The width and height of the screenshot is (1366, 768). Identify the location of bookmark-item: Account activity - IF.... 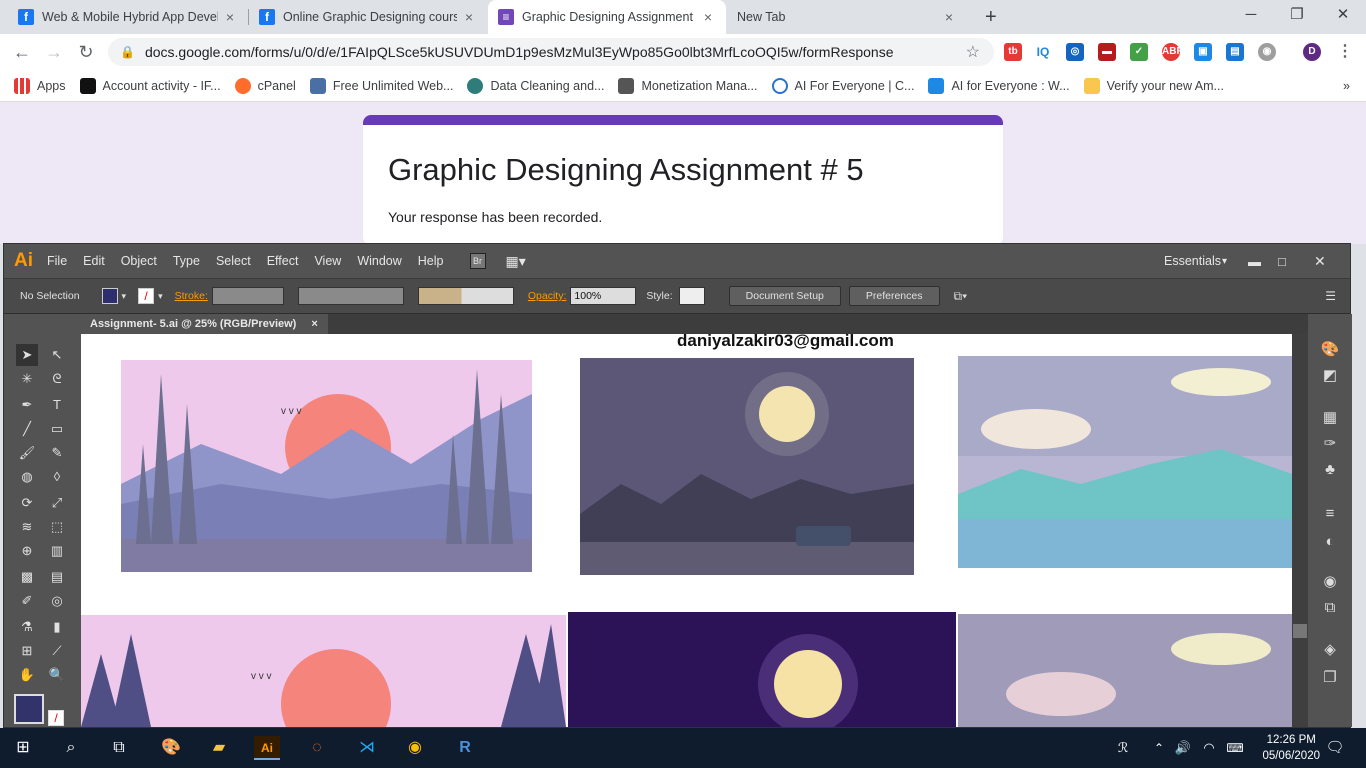
(150, 85).